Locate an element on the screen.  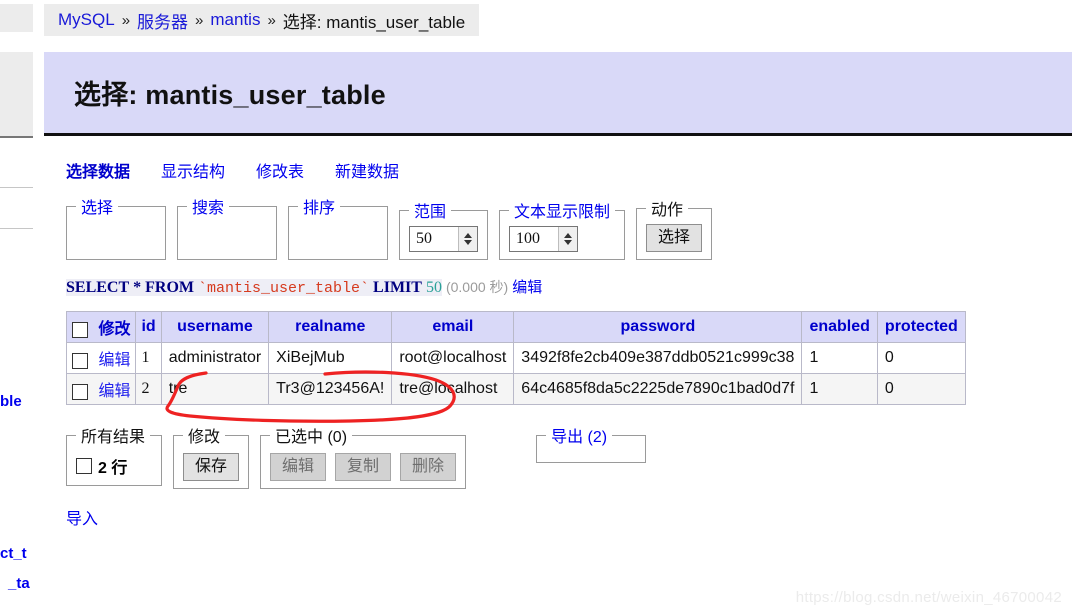
edit-selected-button: 编辑 is located at coordinates (298, 467).